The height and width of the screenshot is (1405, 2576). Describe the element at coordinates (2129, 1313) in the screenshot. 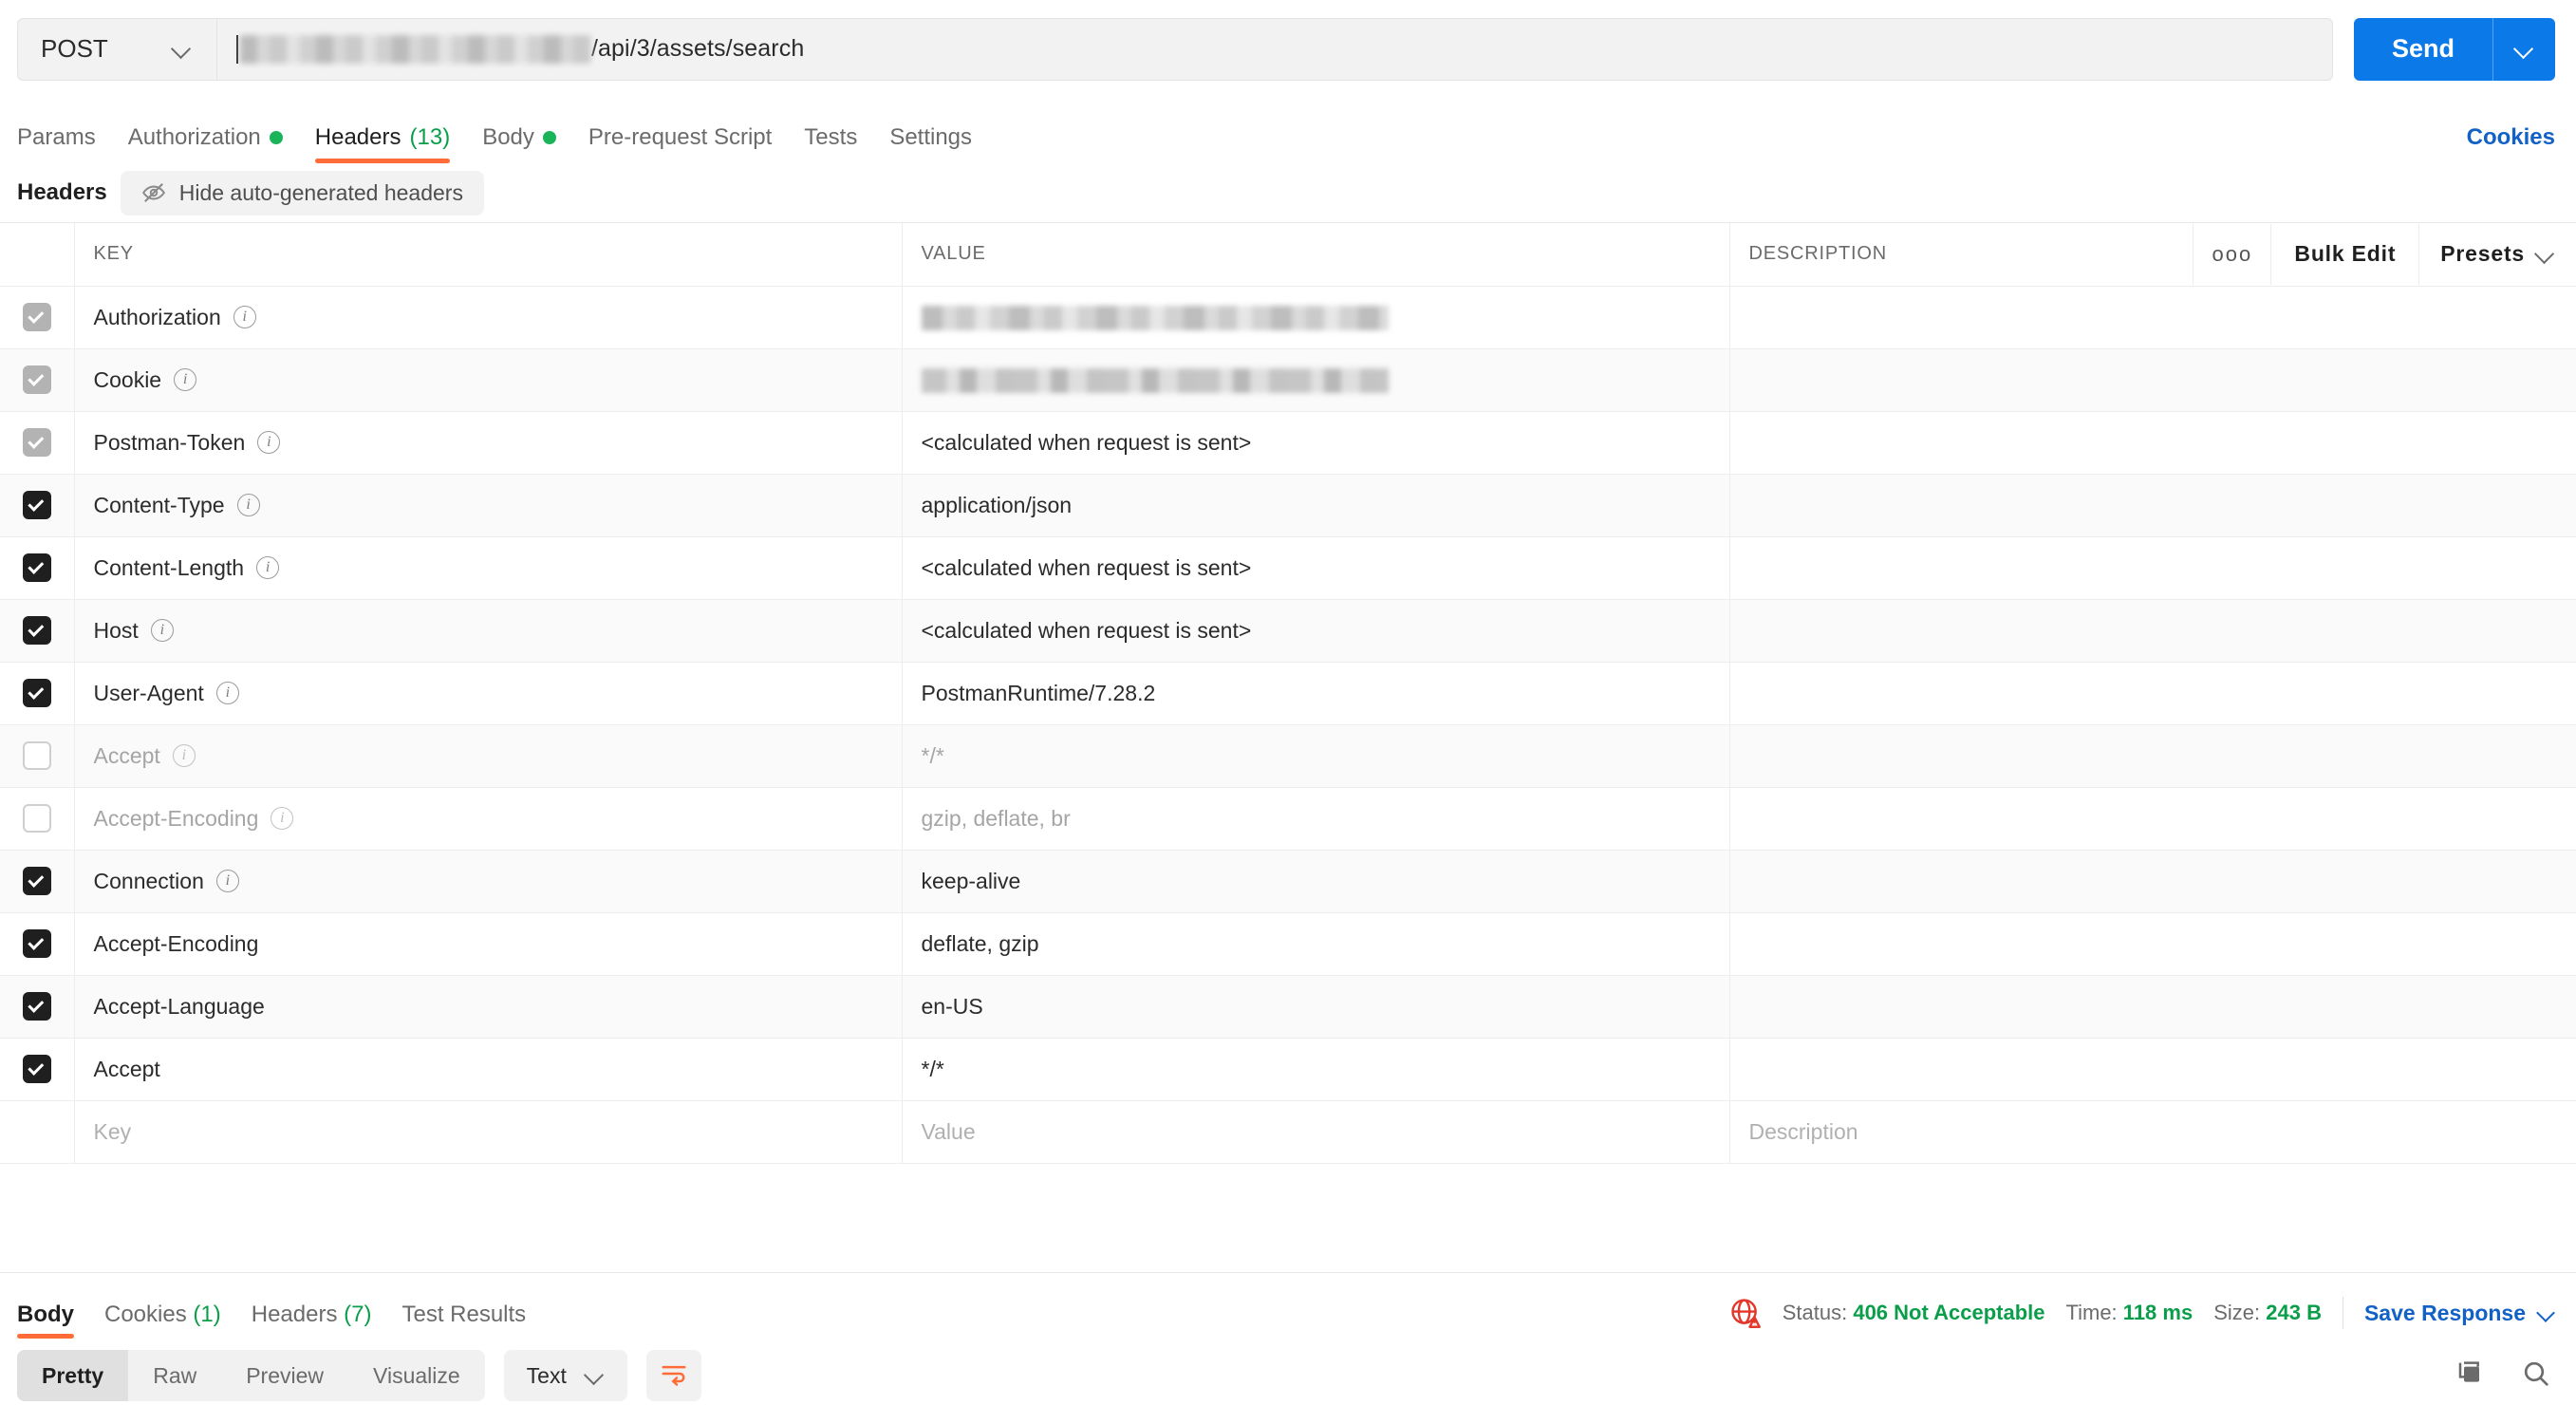

I see `time-text: Time: 118 ms` at that location.